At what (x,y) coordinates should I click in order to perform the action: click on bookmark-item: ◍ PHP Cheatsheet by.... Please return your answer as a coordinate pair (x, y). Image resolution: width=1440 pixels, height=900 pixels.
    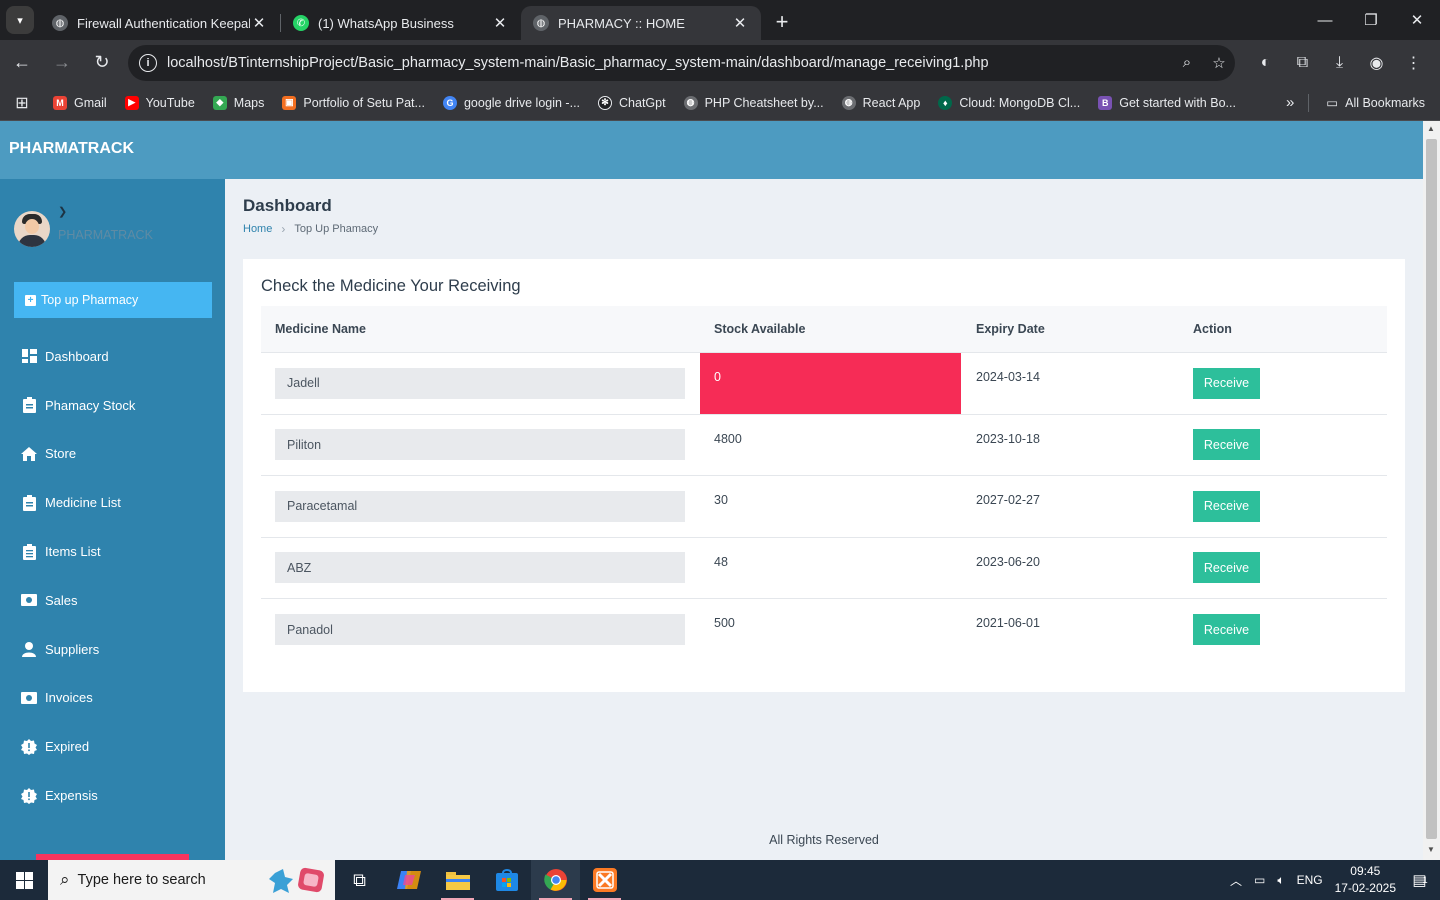
    Looking at the image, I should click on (754, 102).